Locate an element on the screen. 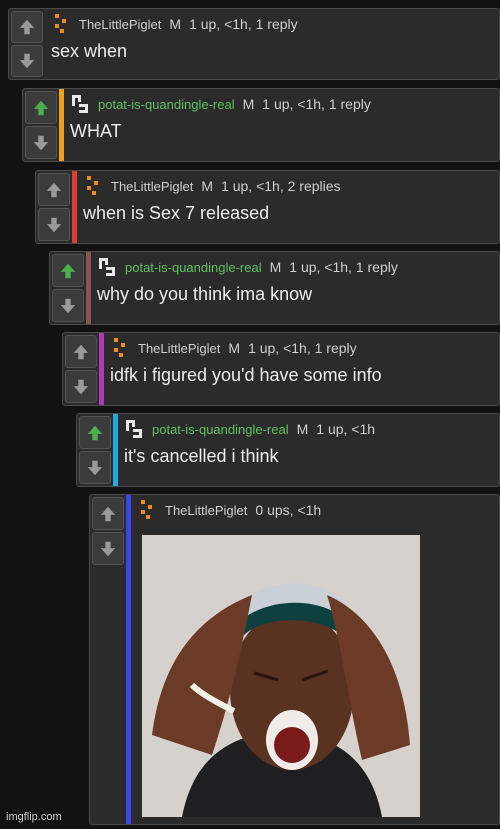 Image resolution: width=500 pixels, height=829 pixels. comment-text: when is Sex 7 released is located at coordinates (176, 213).